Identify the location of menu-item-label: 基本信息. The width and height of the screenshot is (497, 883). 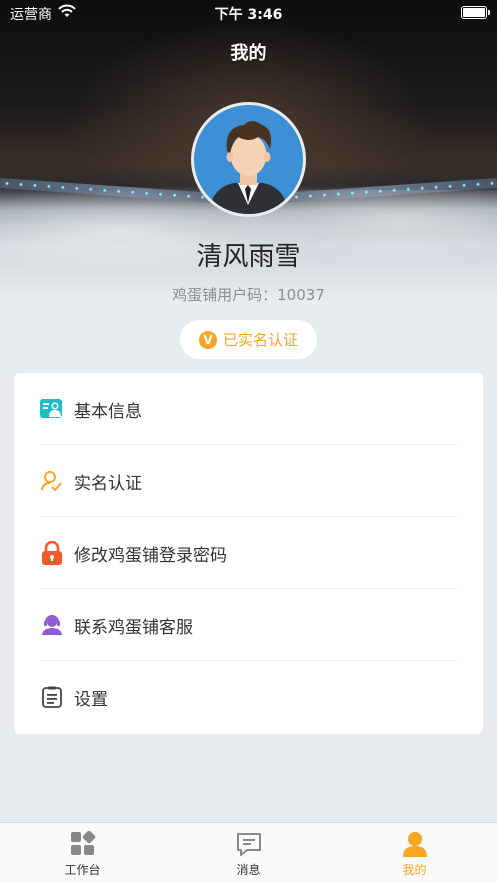
(108, 411).